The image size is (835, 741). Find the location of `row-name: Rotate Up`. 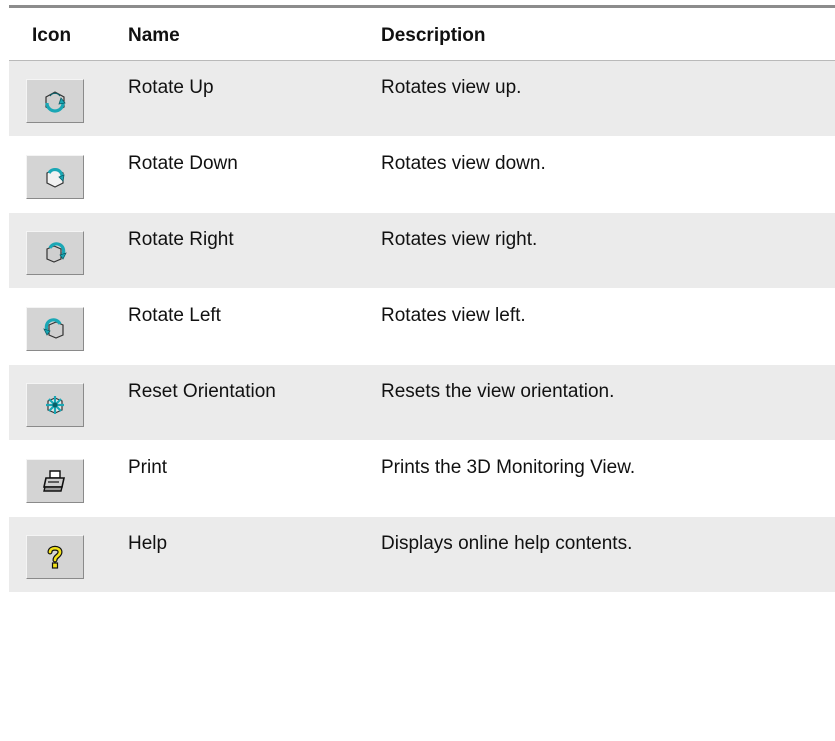

row-name: Rotate Up is located at coordinates (171, 87).